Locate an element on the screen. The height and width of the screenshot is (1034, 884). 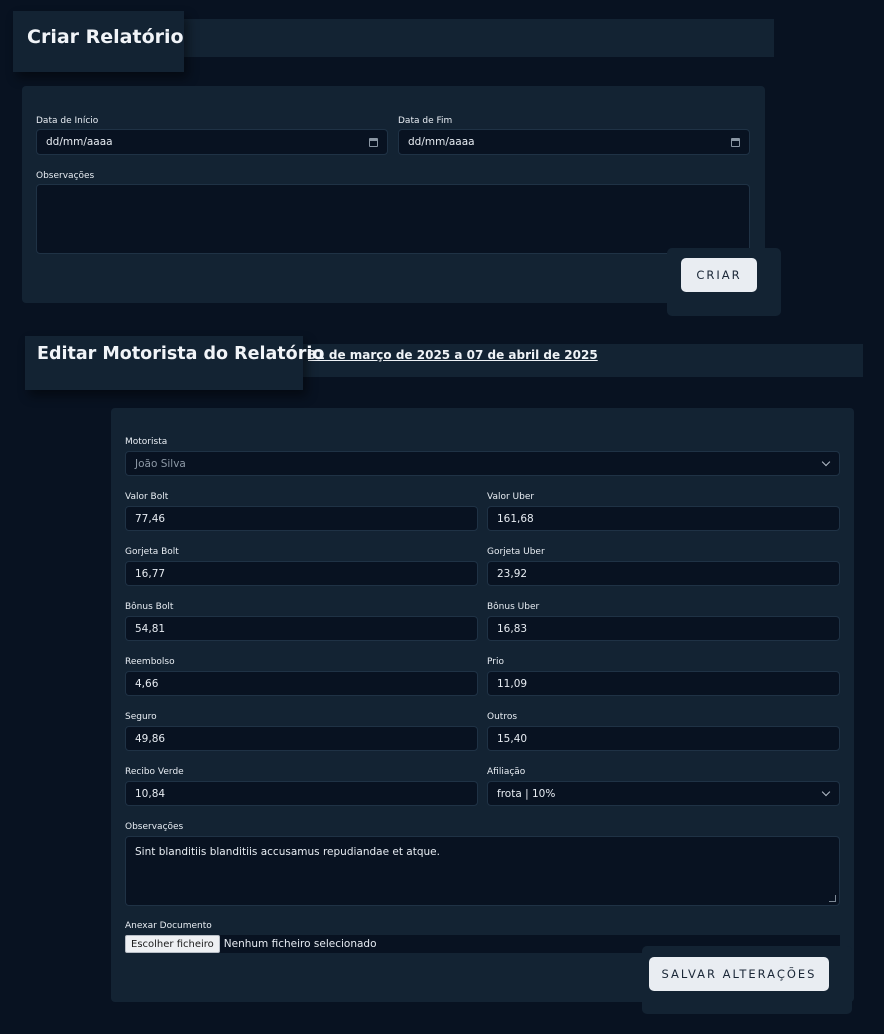
reembolso-input: 4,66 is located at coordinates (301, 683).